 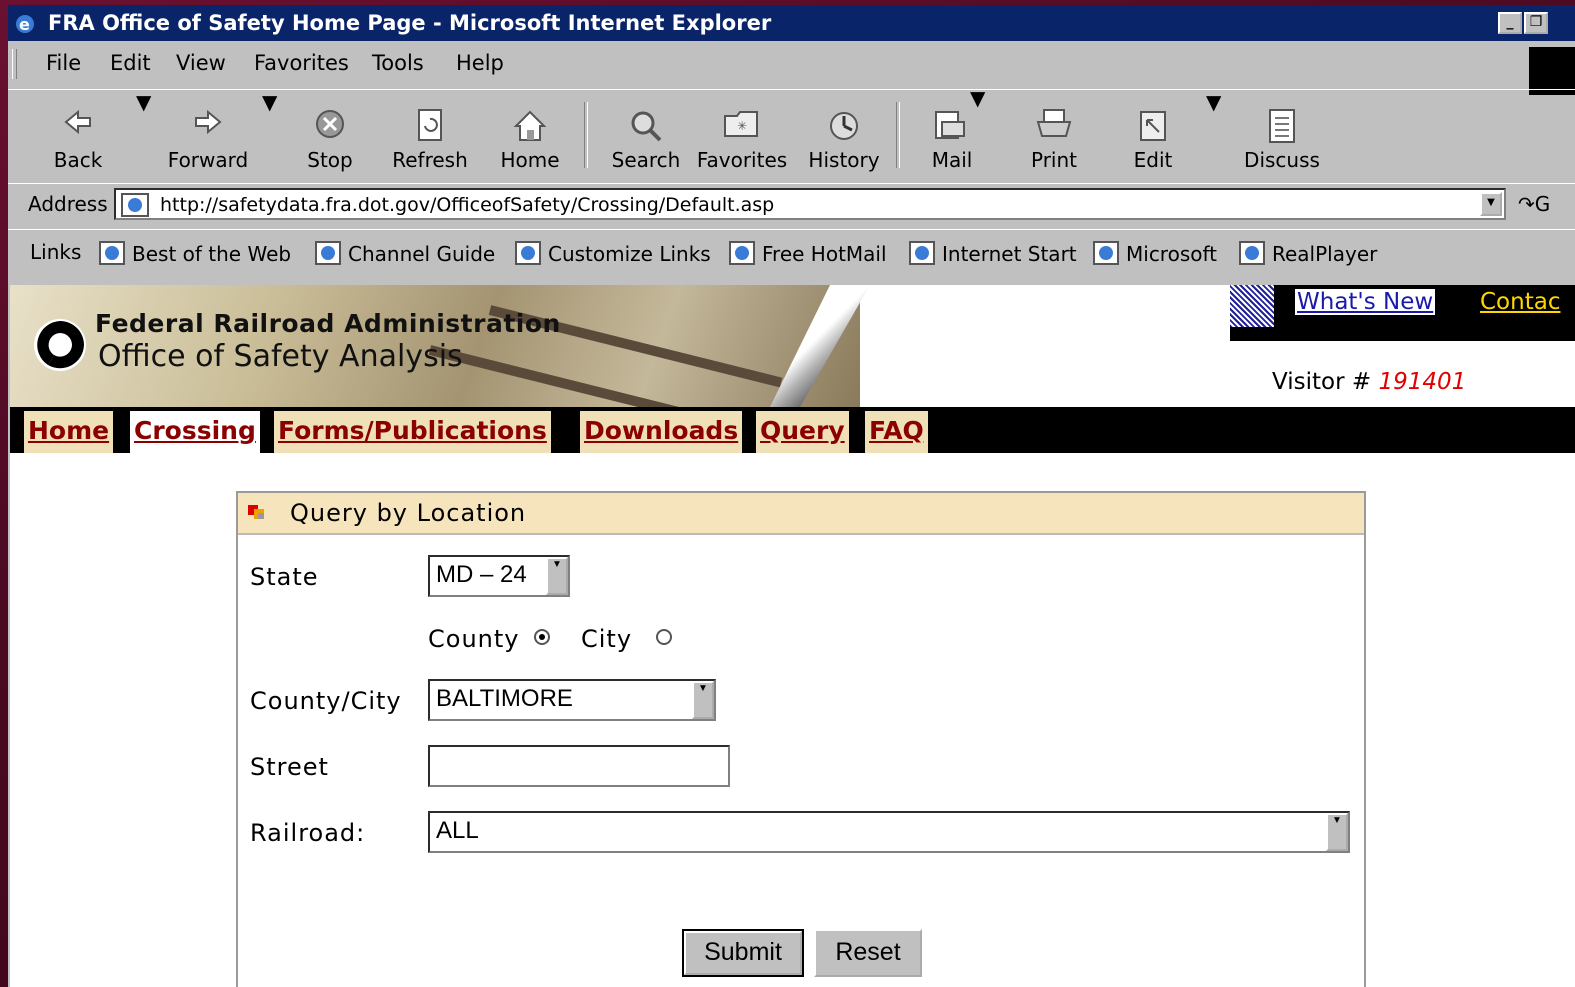 What do you see at coordinates (269, 136) in the screenshot?
I see `forward-dropdown-icon: ▼` at bounding box center [269, 136].